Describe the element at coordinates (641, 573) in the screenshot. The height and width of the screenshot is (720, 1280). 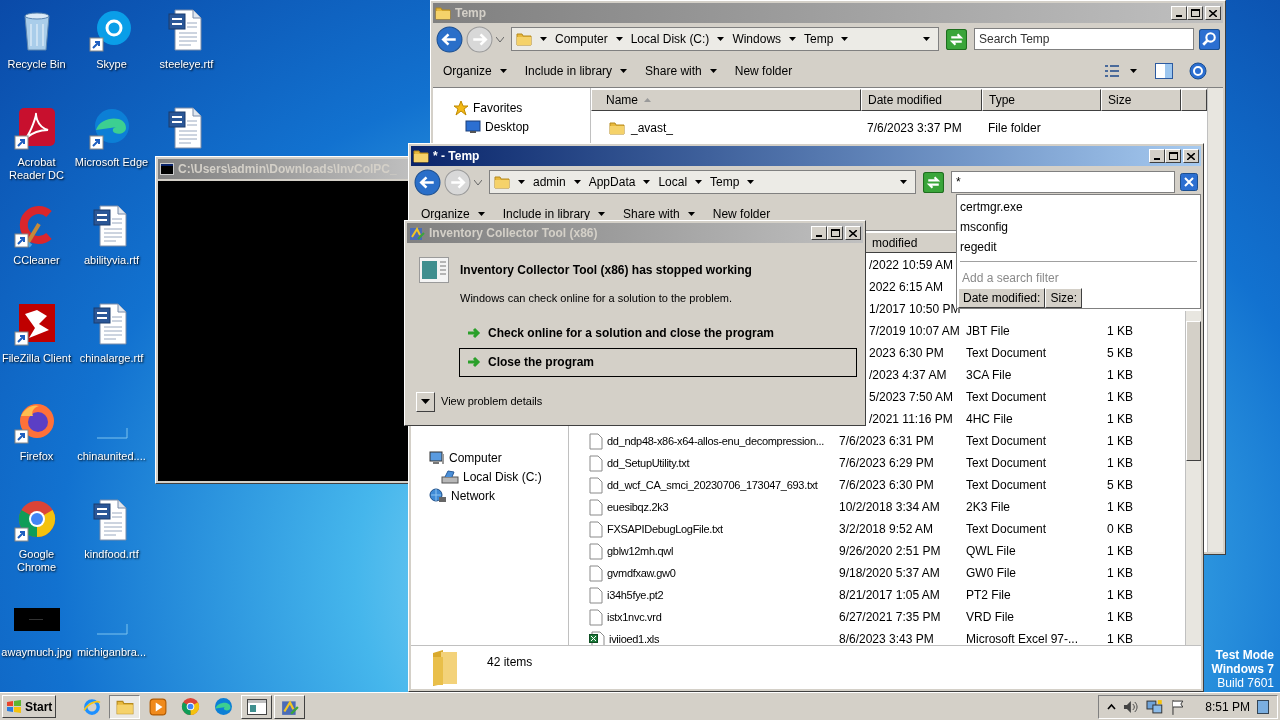
I see `file-name: gvmdfxaw.gw0` at that location.